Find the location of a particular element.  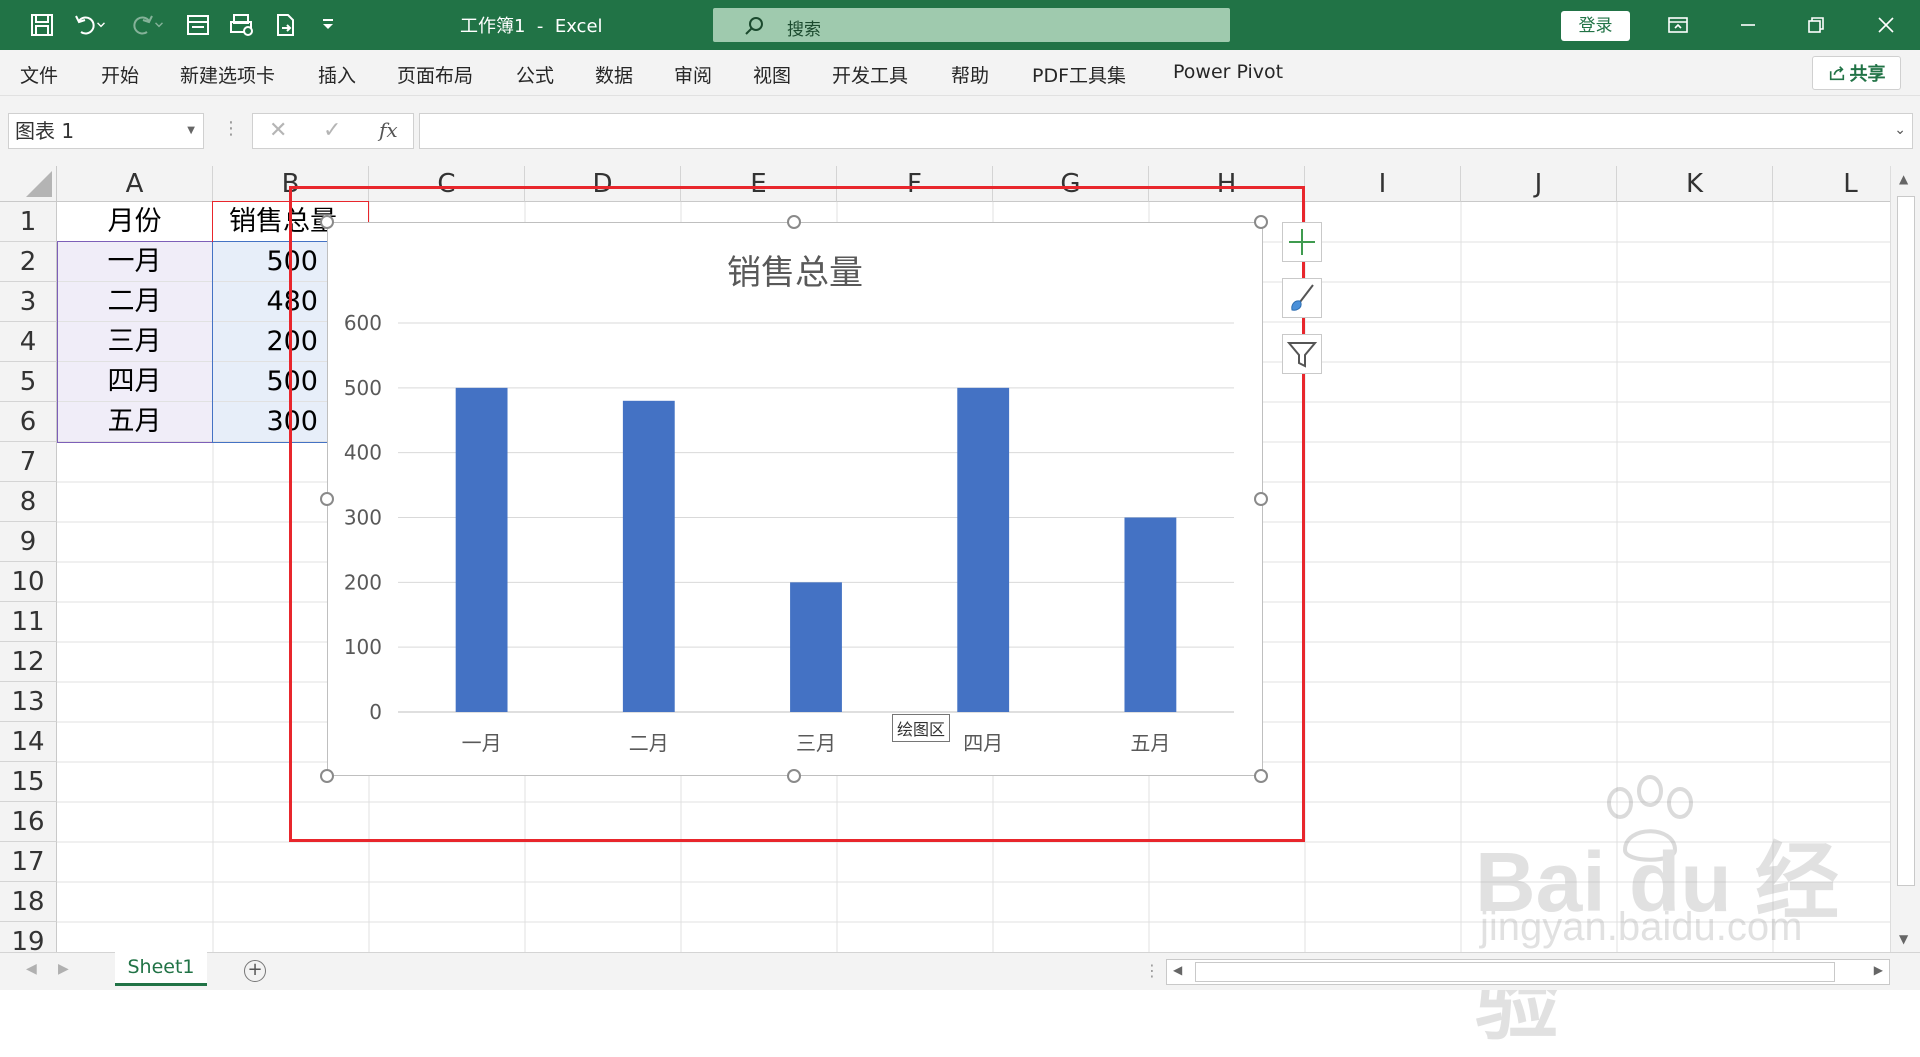

row-header-8: 8 is located at coordinates (28, 502).